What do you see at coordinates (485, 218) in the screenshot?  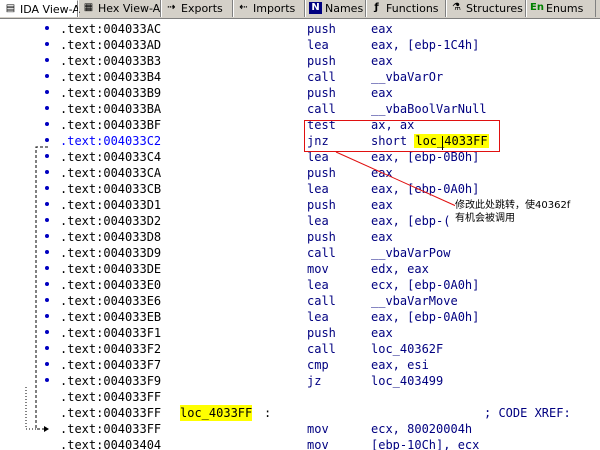 I see `annotation-line-2: 有机会被调用` at bounding box center [485, 218].